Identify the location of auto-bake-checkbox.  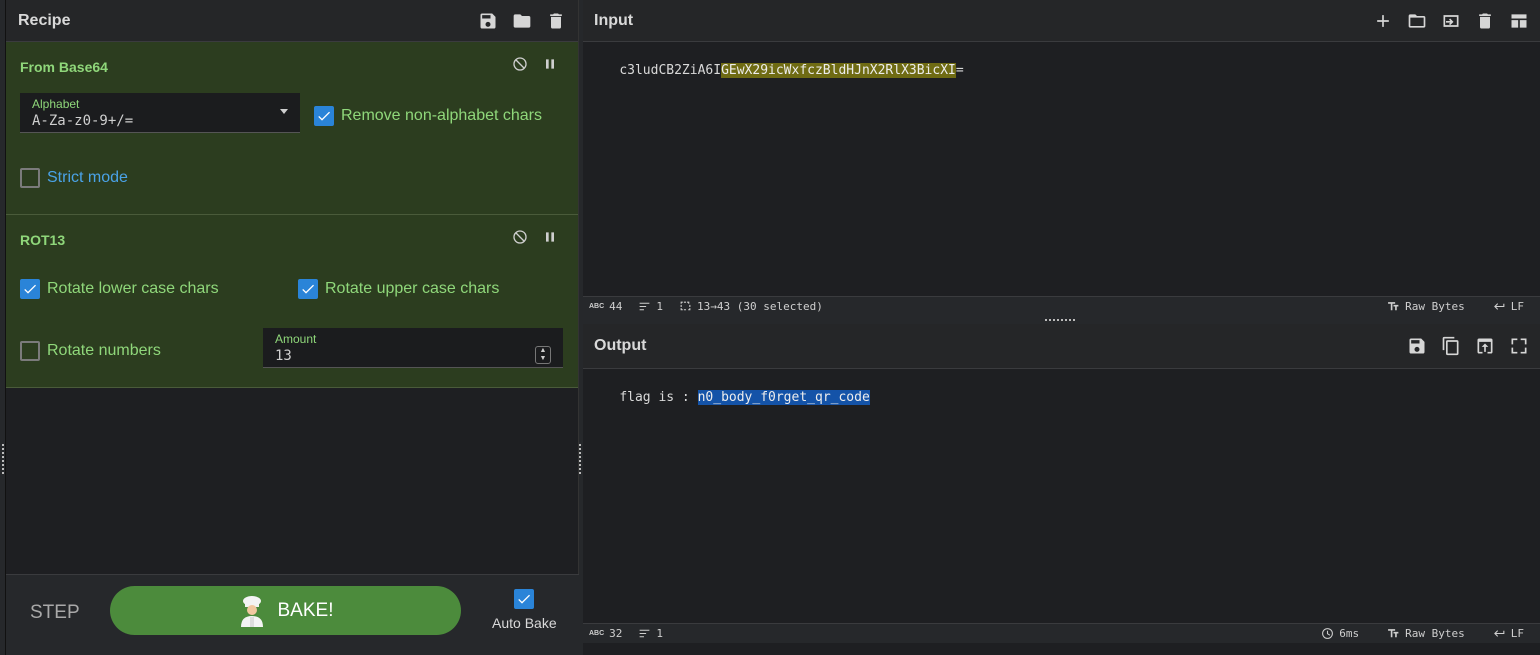
(524, 599).